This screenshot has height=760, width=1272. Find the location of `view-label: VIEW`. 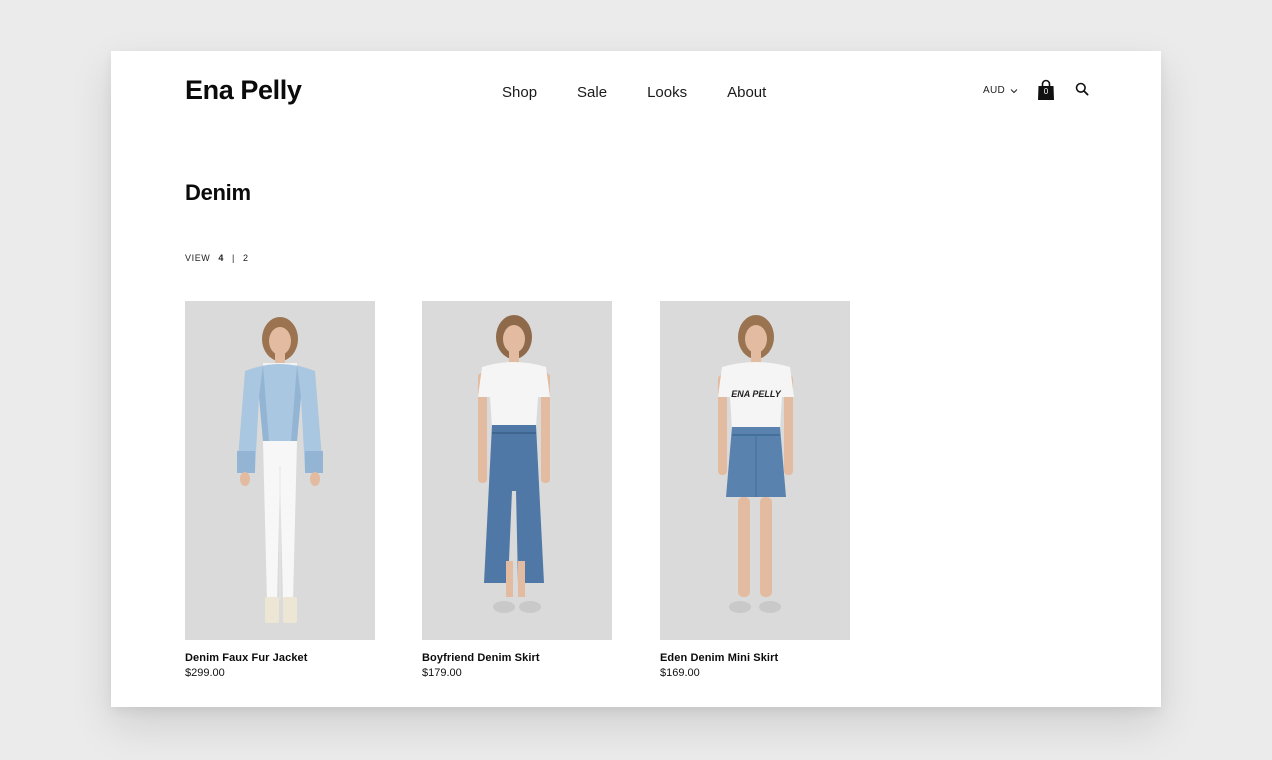

view-label: VIEW is located at coordinates (198, 258).